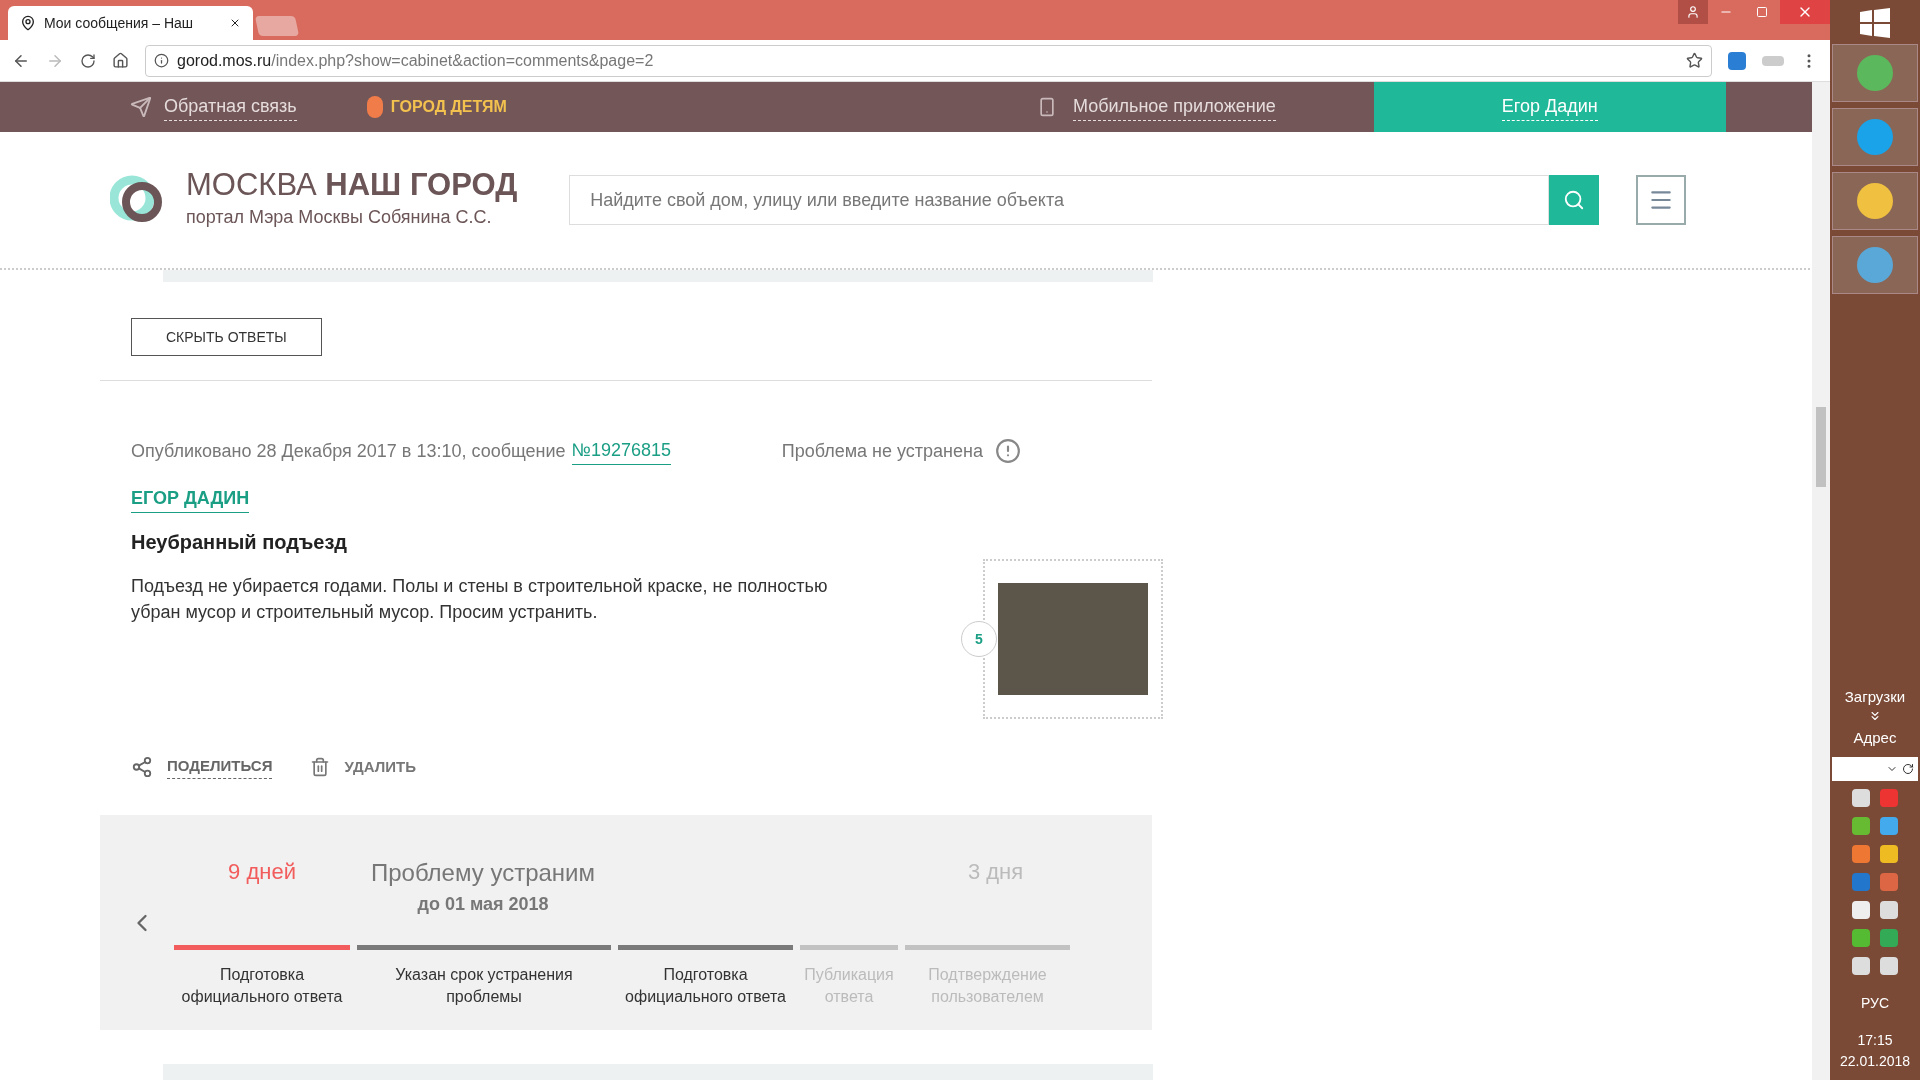 Image resolution: width=1920 pixels, height=1080 pixels. What do you see at coordinates (380, 766) in the screenshot?
I see `delete-link: УДАЛИТЬ` at bounding box center [380, 766].